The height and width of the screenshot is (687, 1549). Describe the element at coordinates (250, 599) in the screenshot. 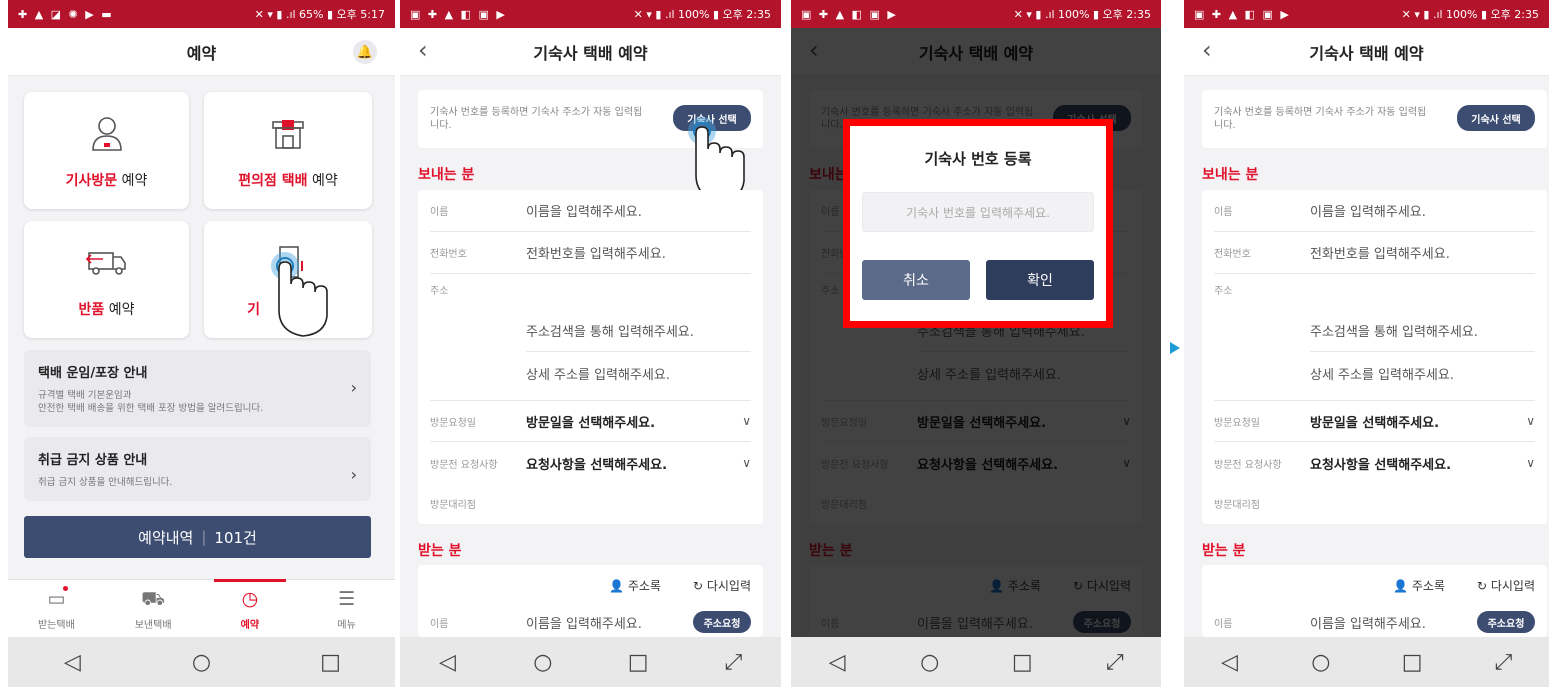

I see `clock-icon: ◷` at that location.